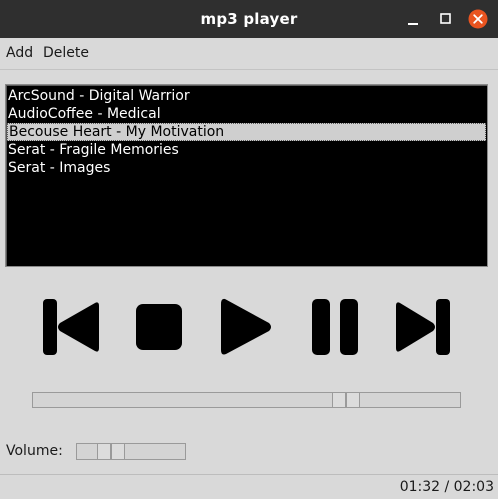  Describe the element at coordinates (249, 54) in the screenshot. I see `menu-bar: Add Delete` at that location.